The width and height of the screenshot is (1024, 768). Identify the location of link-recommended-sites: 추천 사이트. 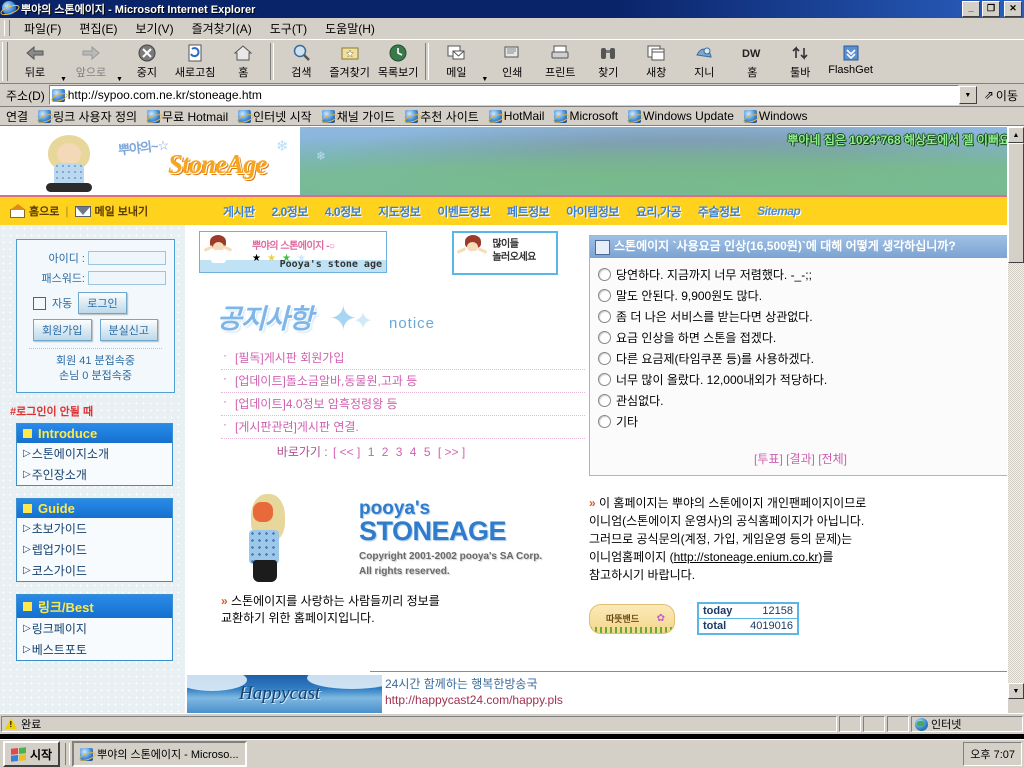
(442, 116).